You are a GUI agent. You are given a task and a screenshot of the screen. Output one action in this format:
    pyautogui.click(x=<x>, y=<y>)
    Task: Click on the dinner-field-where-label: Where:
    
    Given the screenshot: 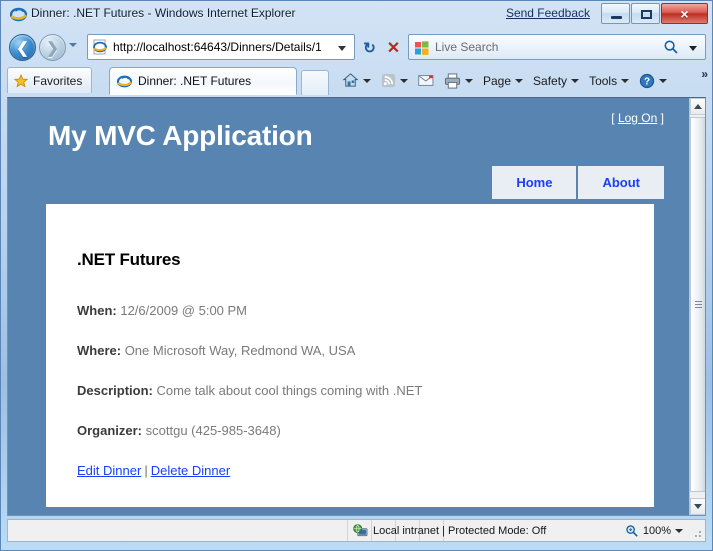 What is the action you would take?
    pyautogui.click(x=99, y=350)
    